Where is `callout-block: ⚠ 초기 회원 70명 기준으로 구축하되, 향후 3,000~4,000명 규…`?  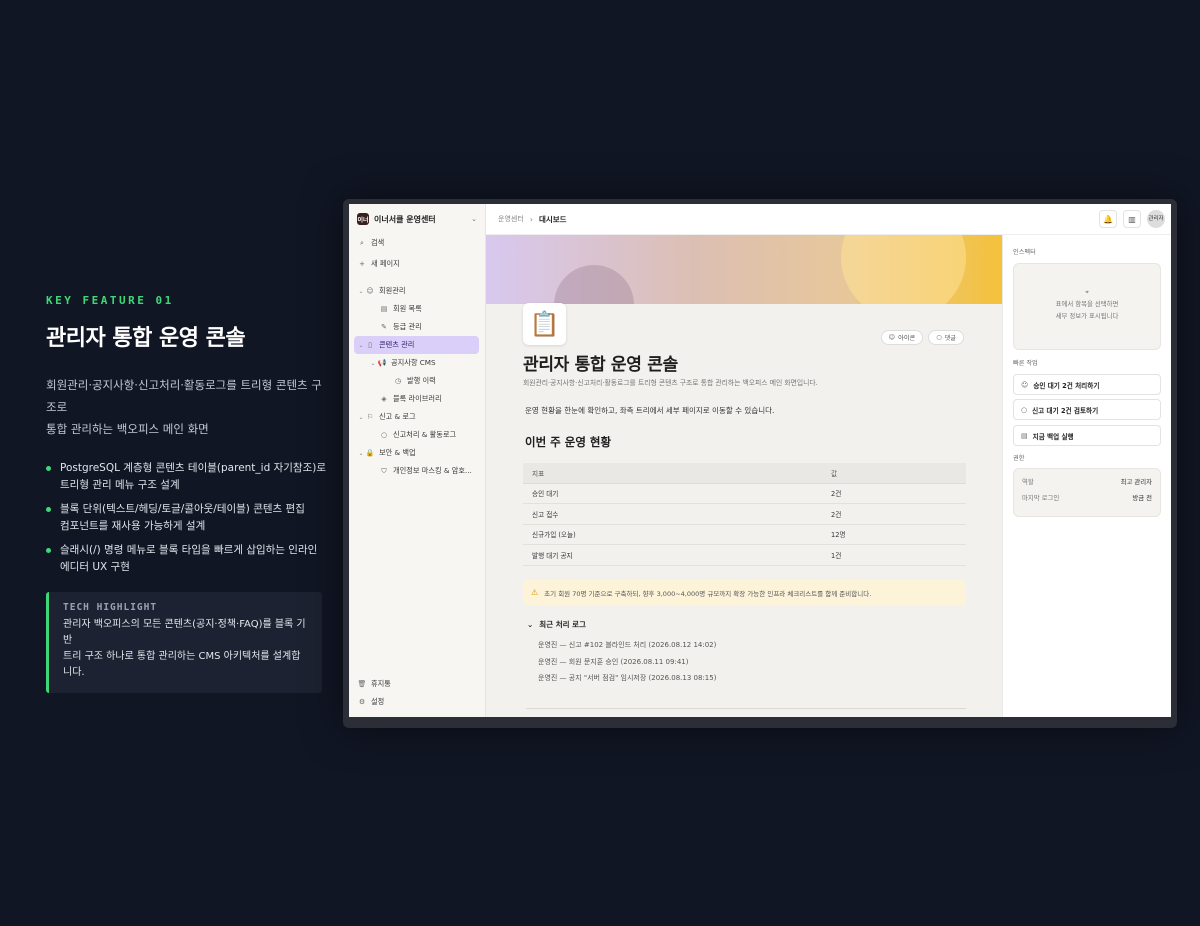 callout-block: ⚠ 초기 회원 70명 기준으로 구축하되, 향후 3,000~4,000명 규… is located at coordinates (744, 592).